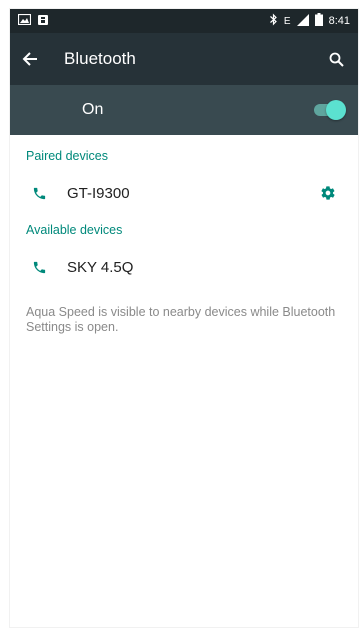 The width and height of the screenshot is (360, 630). Describe the element at coordinates (184, 267) in the screenshot. I see `device-row-sky-4-5q: SKY 4.5Q` at that location.